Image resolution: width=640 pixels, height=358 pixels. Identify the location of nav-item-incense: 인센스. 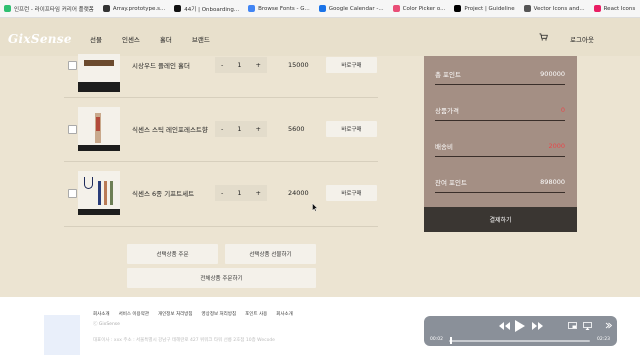
(131, 39).